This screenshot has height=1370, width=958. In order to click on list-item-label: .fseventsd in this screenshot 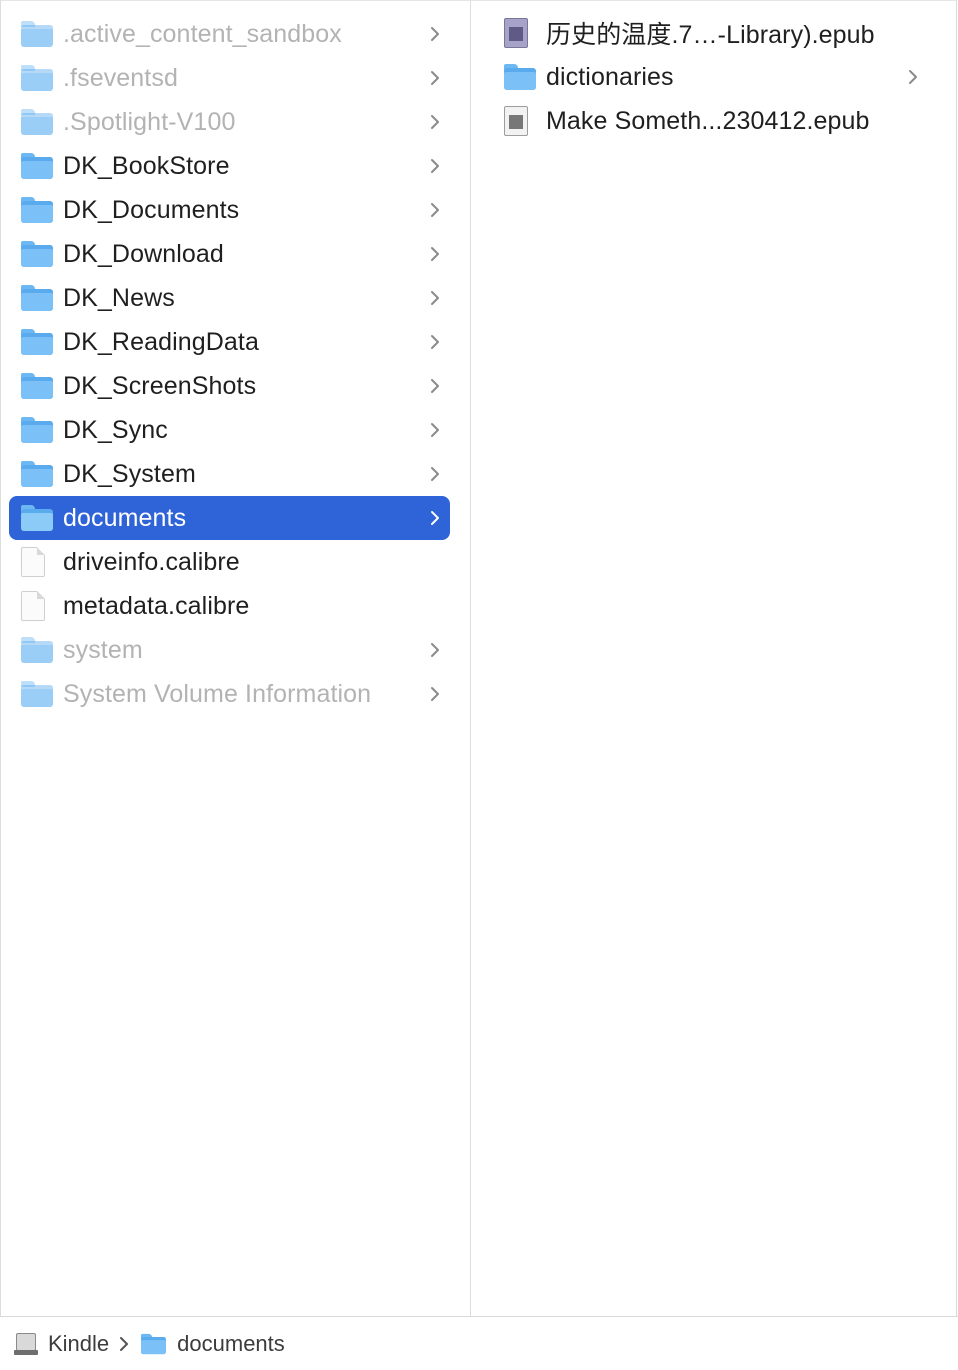, I will do `click(120, 77)`.